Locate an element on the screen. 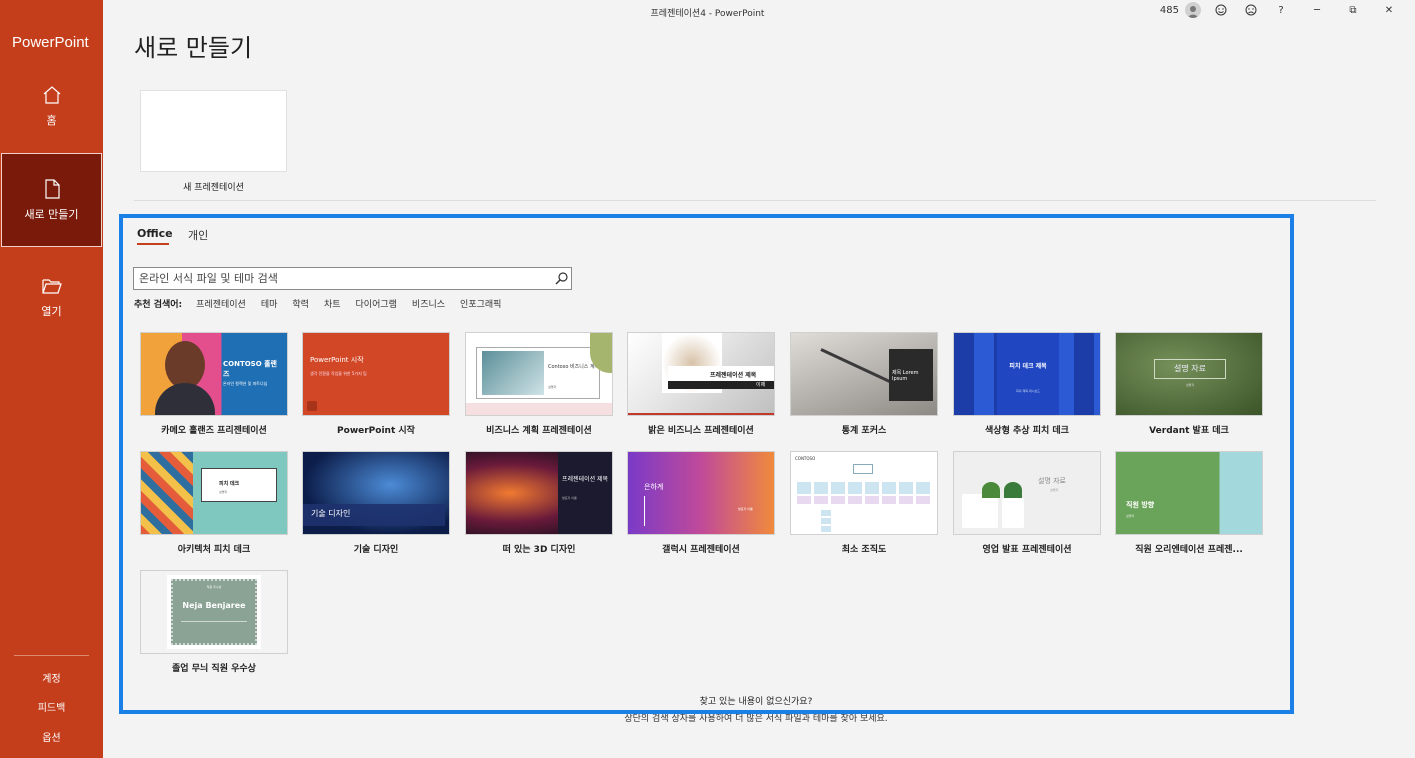  sidebar-item-home: 홈 is located at coordinates (51, 109).